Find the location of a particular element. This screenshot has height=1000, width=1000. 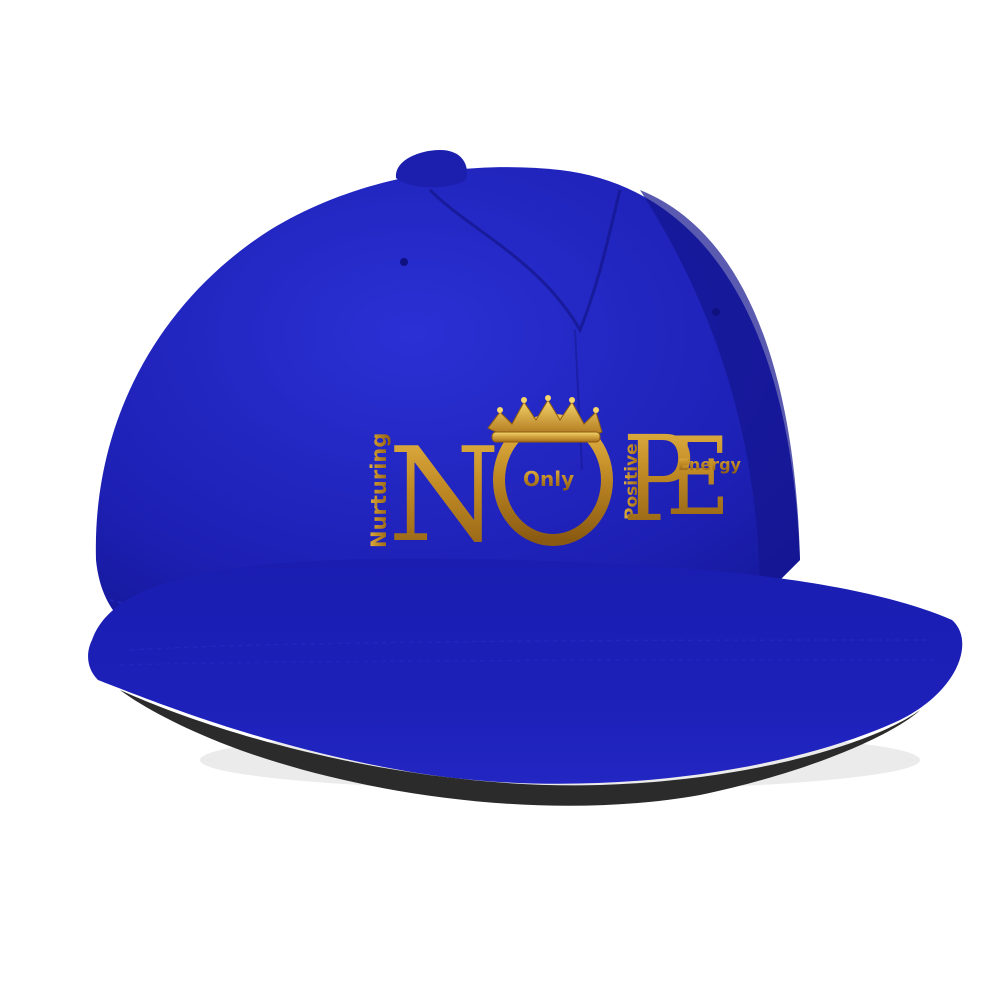

letter-e: E is located at coordinates (698, 477).